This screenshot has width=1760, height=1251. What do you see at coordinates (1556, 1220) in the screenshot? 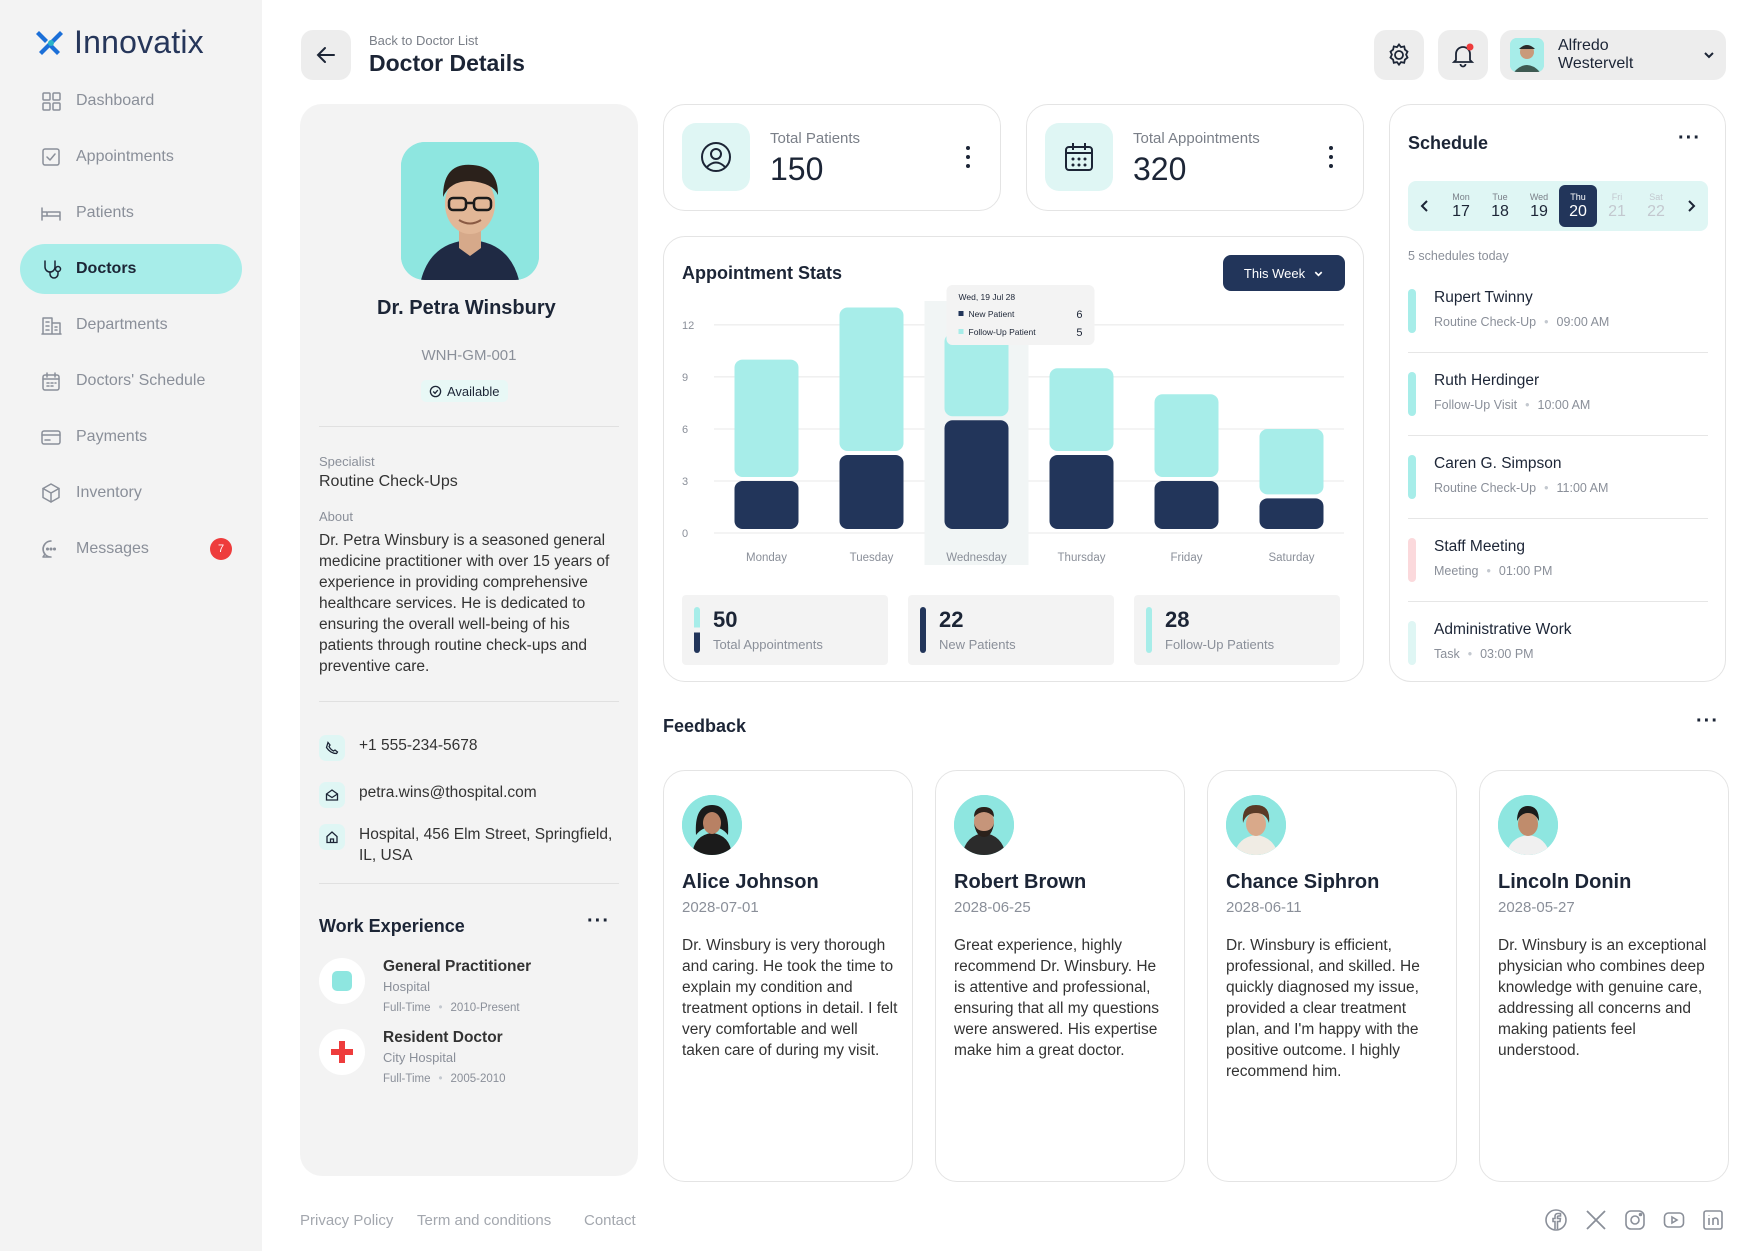
I see `facebook-icon` at bounding box center [1556, 1220].